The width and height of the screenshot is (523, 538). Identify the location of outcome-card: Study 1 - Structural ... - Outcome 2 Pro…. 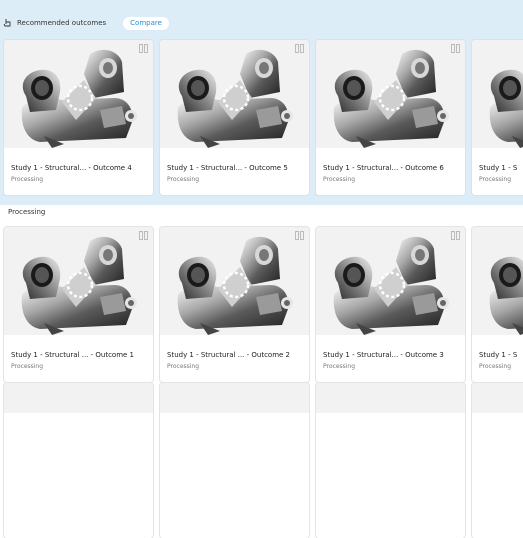
(234, 304).